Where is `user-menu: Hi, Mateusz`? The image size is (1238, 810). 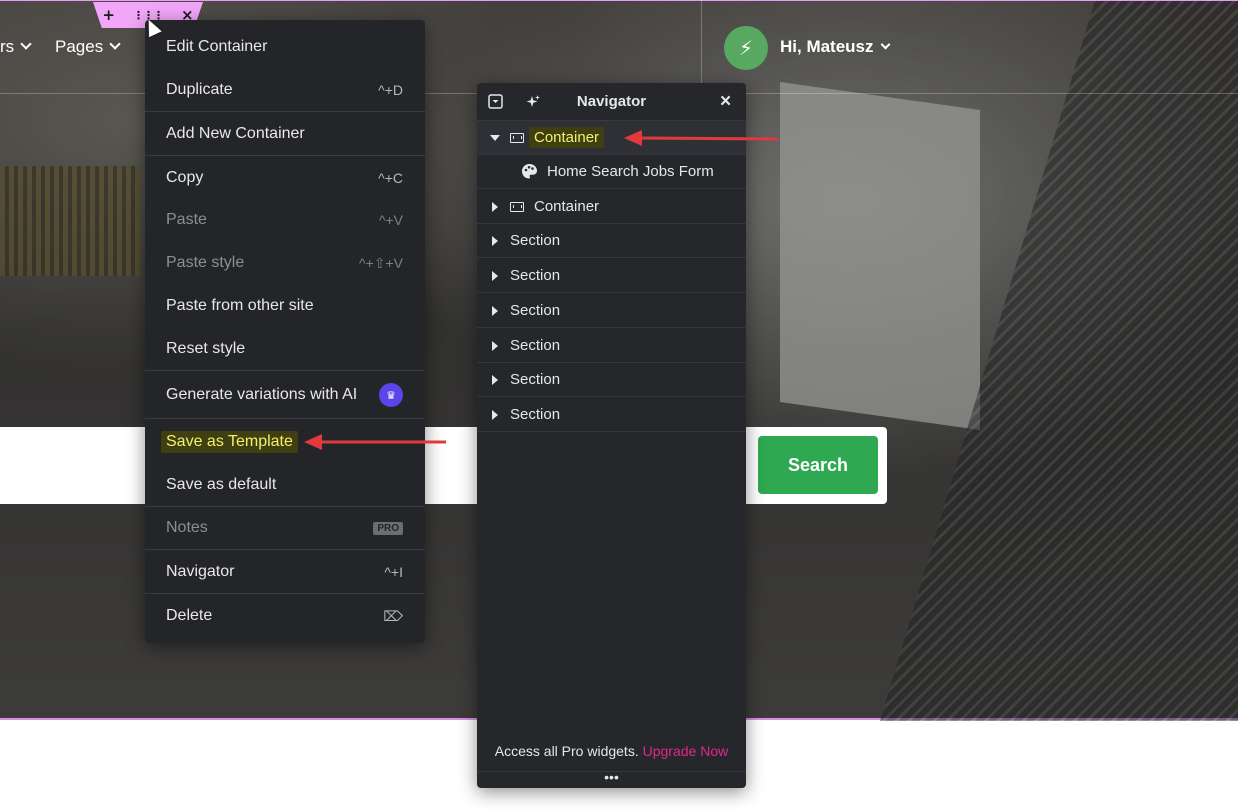 user-menu: Hi, Mateusz is located at coordinates (835, 47).